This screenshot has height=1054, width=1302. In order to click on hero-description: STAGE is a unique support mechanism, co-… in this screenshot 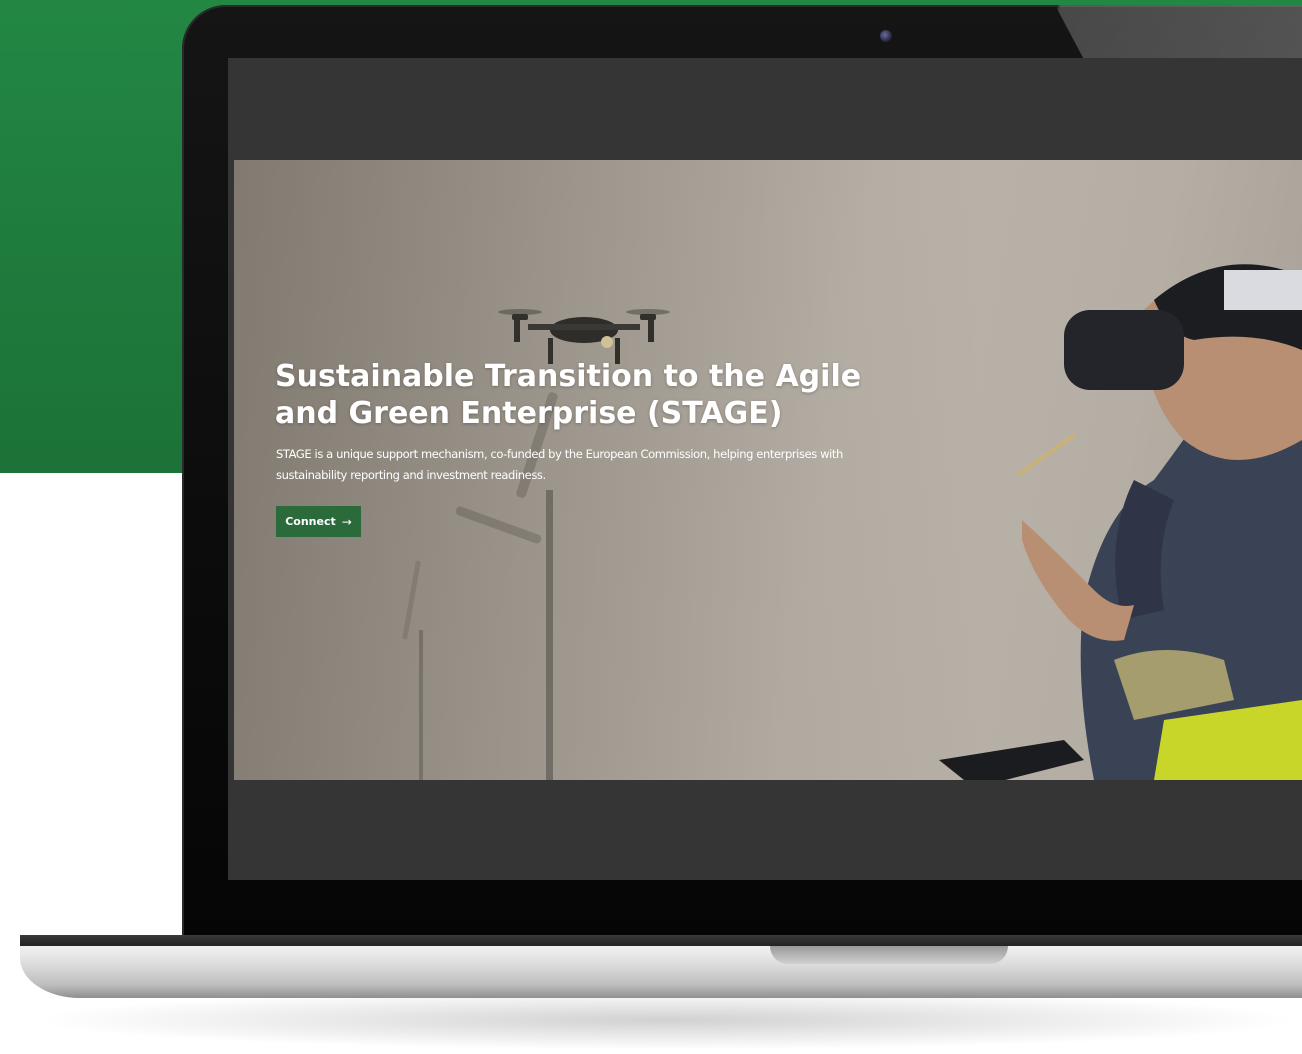, I will do `click(559, 464)`.